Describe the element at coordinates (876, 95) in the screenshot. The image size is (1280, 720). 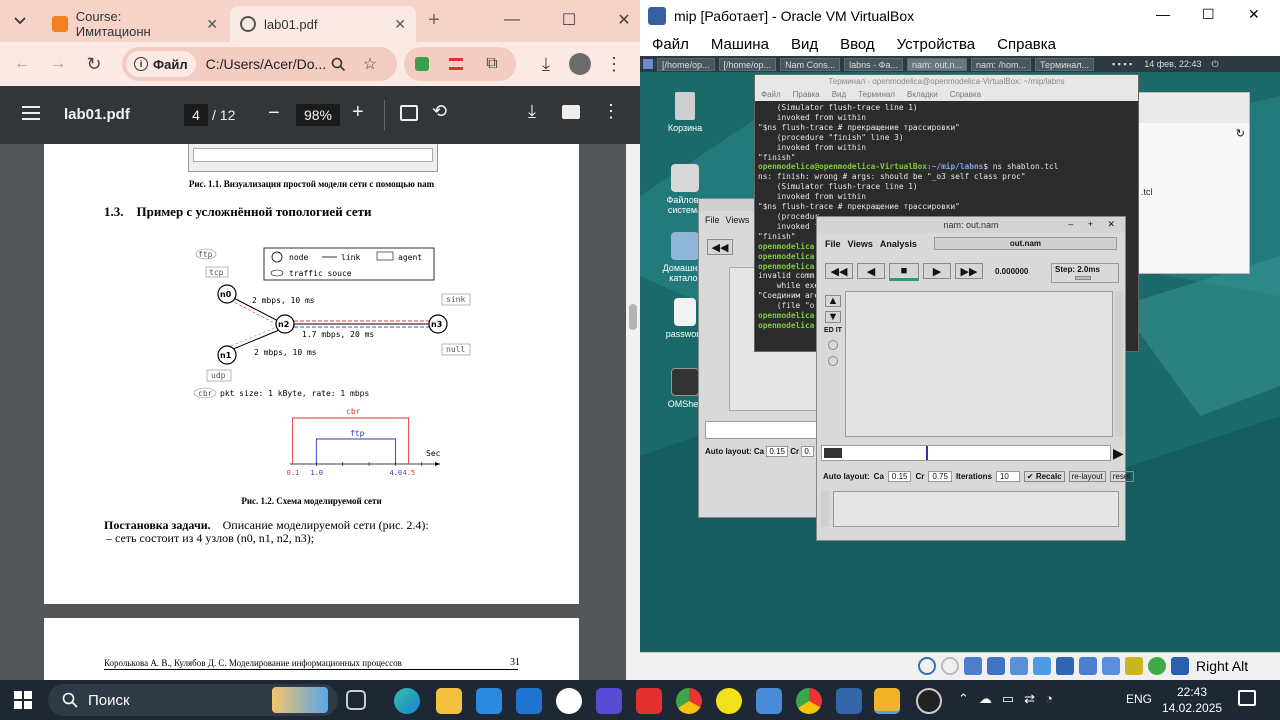
I see `terminal-menu-item: Терминал` at that location.